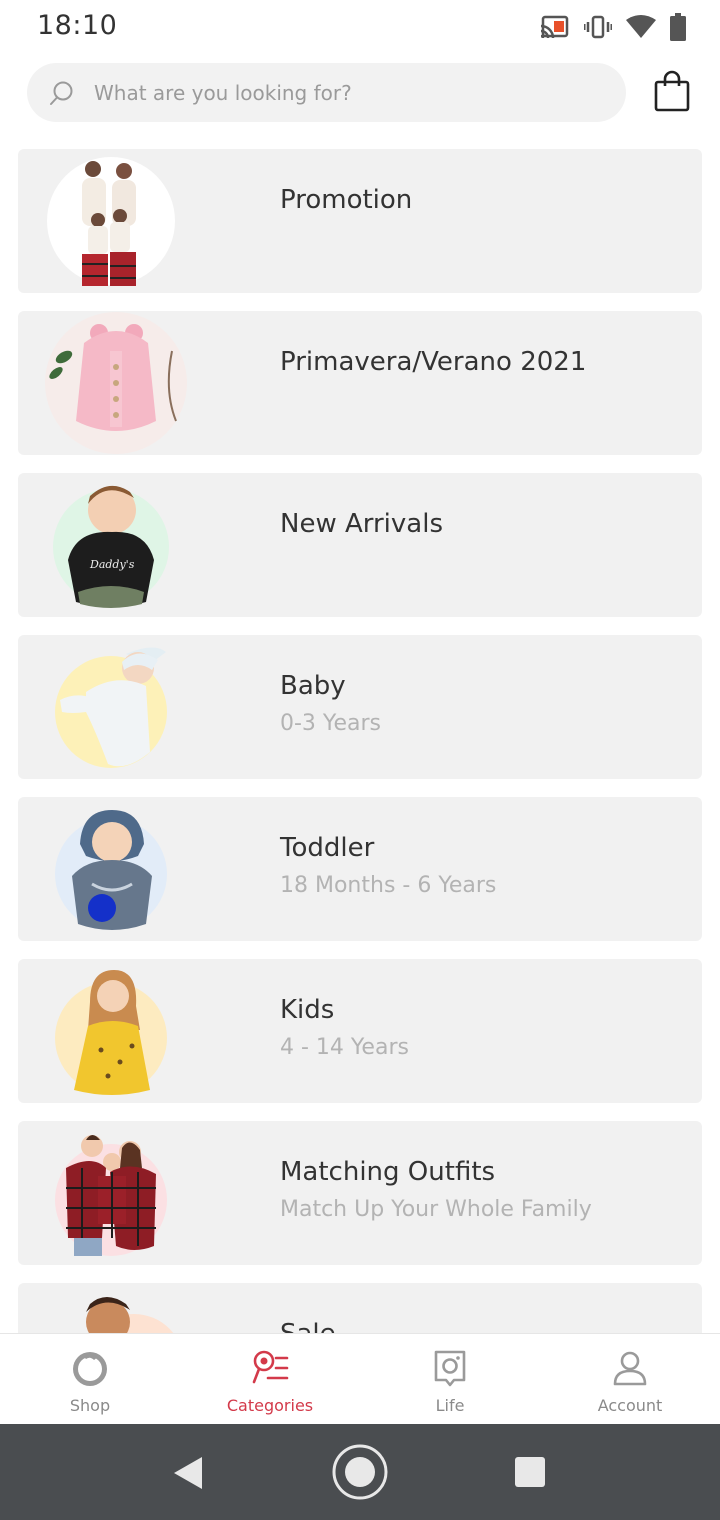  I want to click on battery-icon, so click(678, 27).